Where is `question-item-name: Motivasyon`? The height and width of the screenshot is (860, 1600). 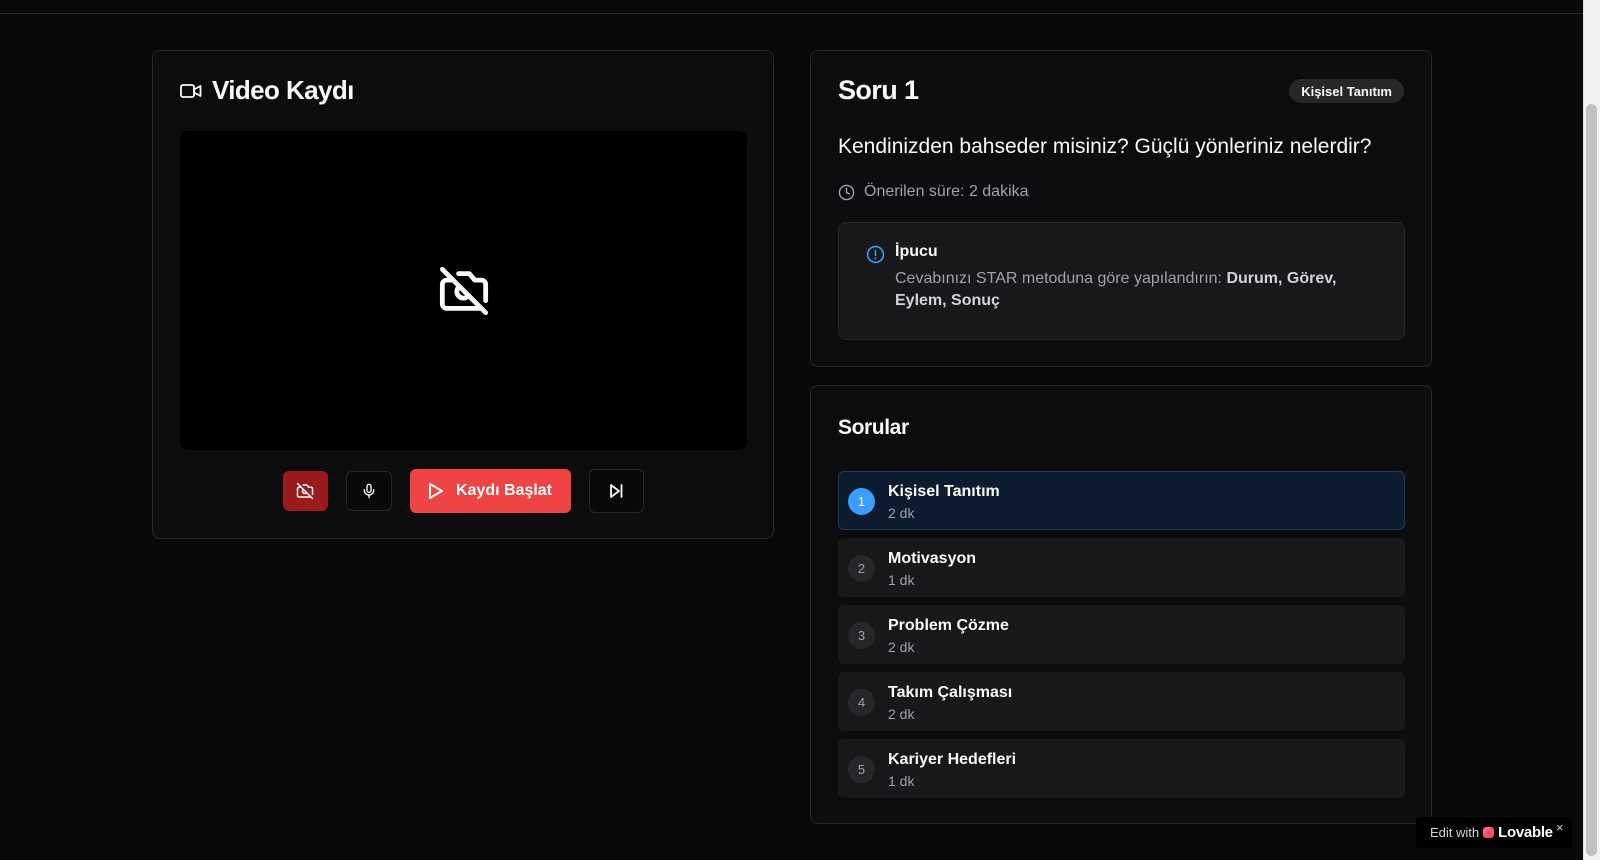
question-item-name: Motivasyon is located at coordinates (932, 558).